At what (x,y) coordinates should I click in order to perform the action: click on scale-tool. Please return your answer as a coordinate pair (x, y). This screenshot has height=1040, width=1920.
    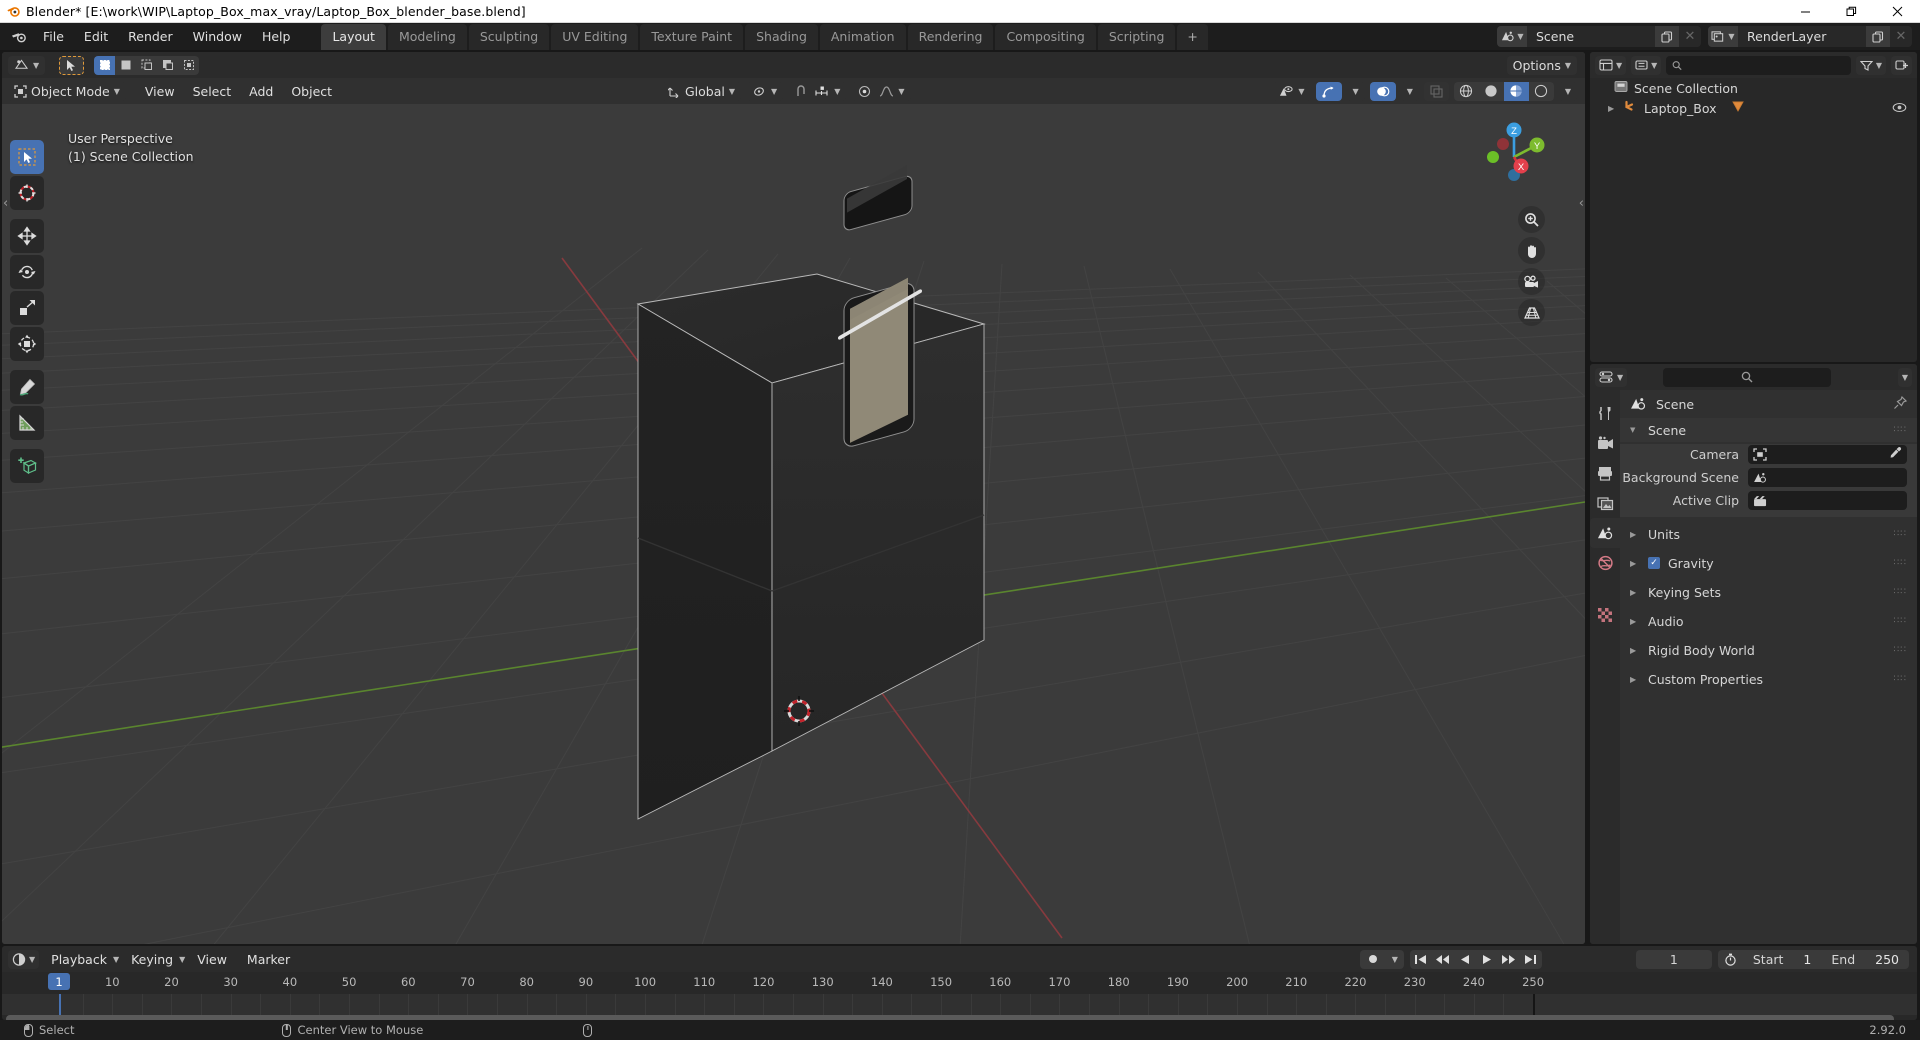
    Looking at the image, I should click on (27, 308).